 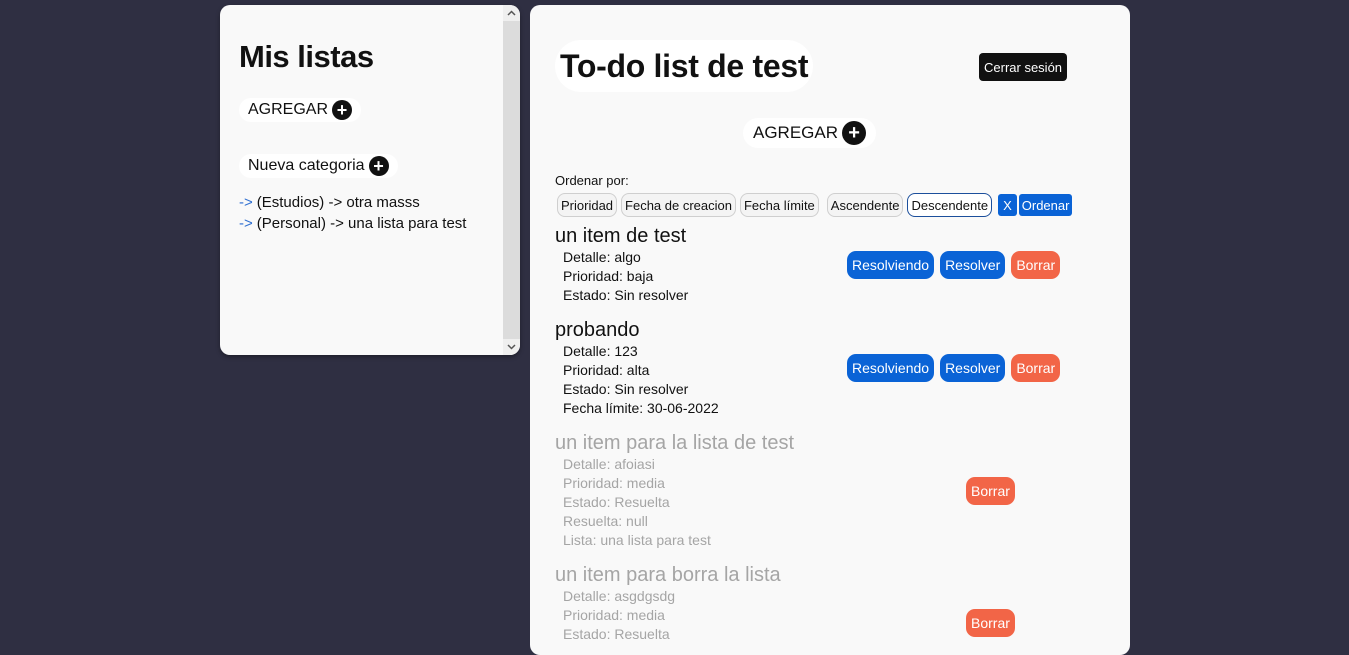 What do you see at coordinates (865, 205) in the screenshot?
I see `sort-ascending-button: Ascendente` at bounding box center [865, 205].